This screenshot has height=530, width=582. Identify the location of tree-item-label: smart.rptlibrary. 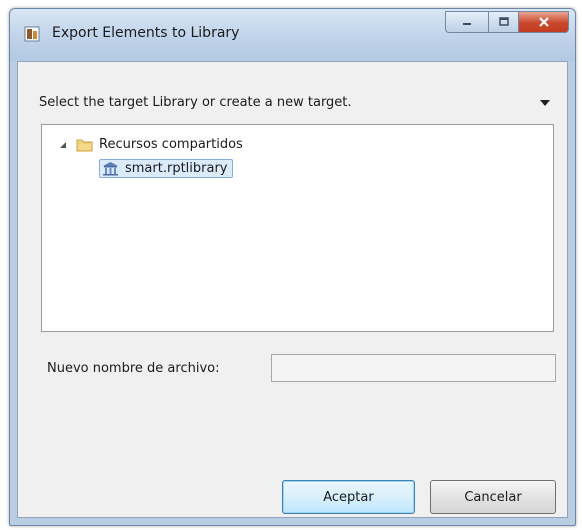
(176, 168).